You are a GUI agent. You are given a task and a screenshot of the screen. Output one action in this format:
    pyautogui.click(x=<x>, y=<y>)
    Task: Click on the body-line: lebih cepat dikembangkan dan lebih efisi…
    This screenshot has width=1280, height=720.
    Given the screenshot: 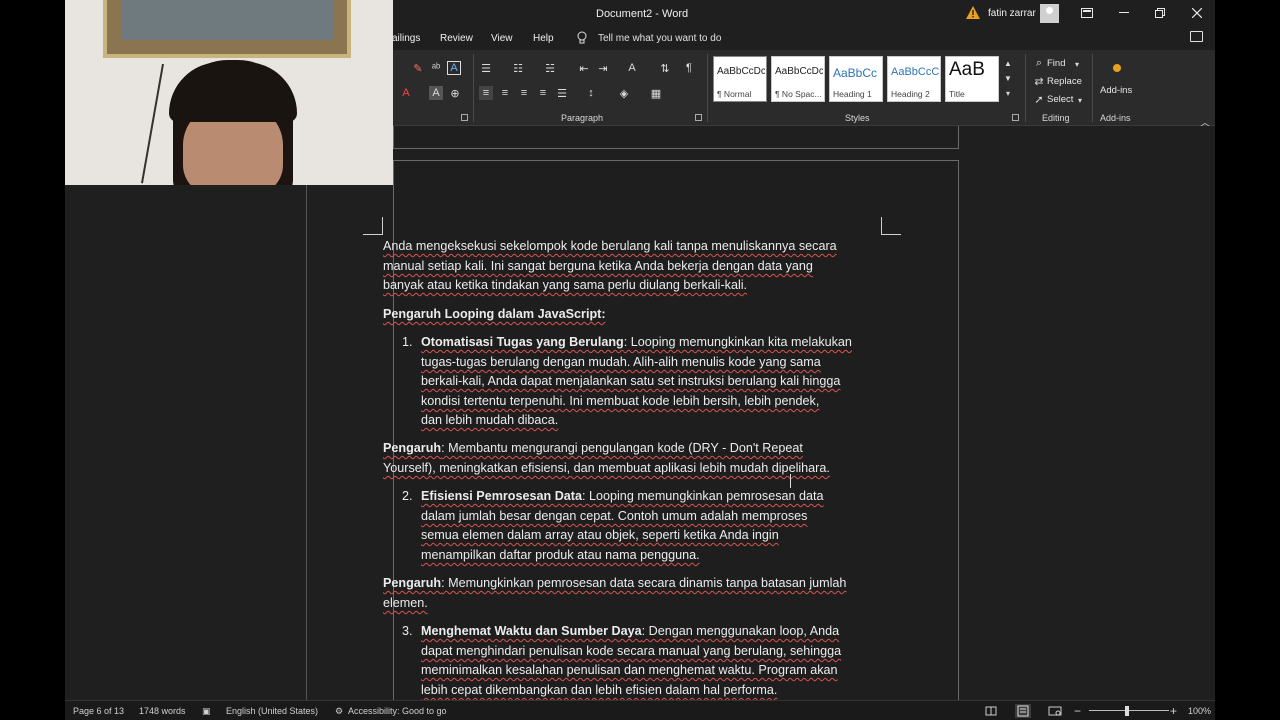 What is the action you would take?
    pyautogui.click(x=599, y=691)
    